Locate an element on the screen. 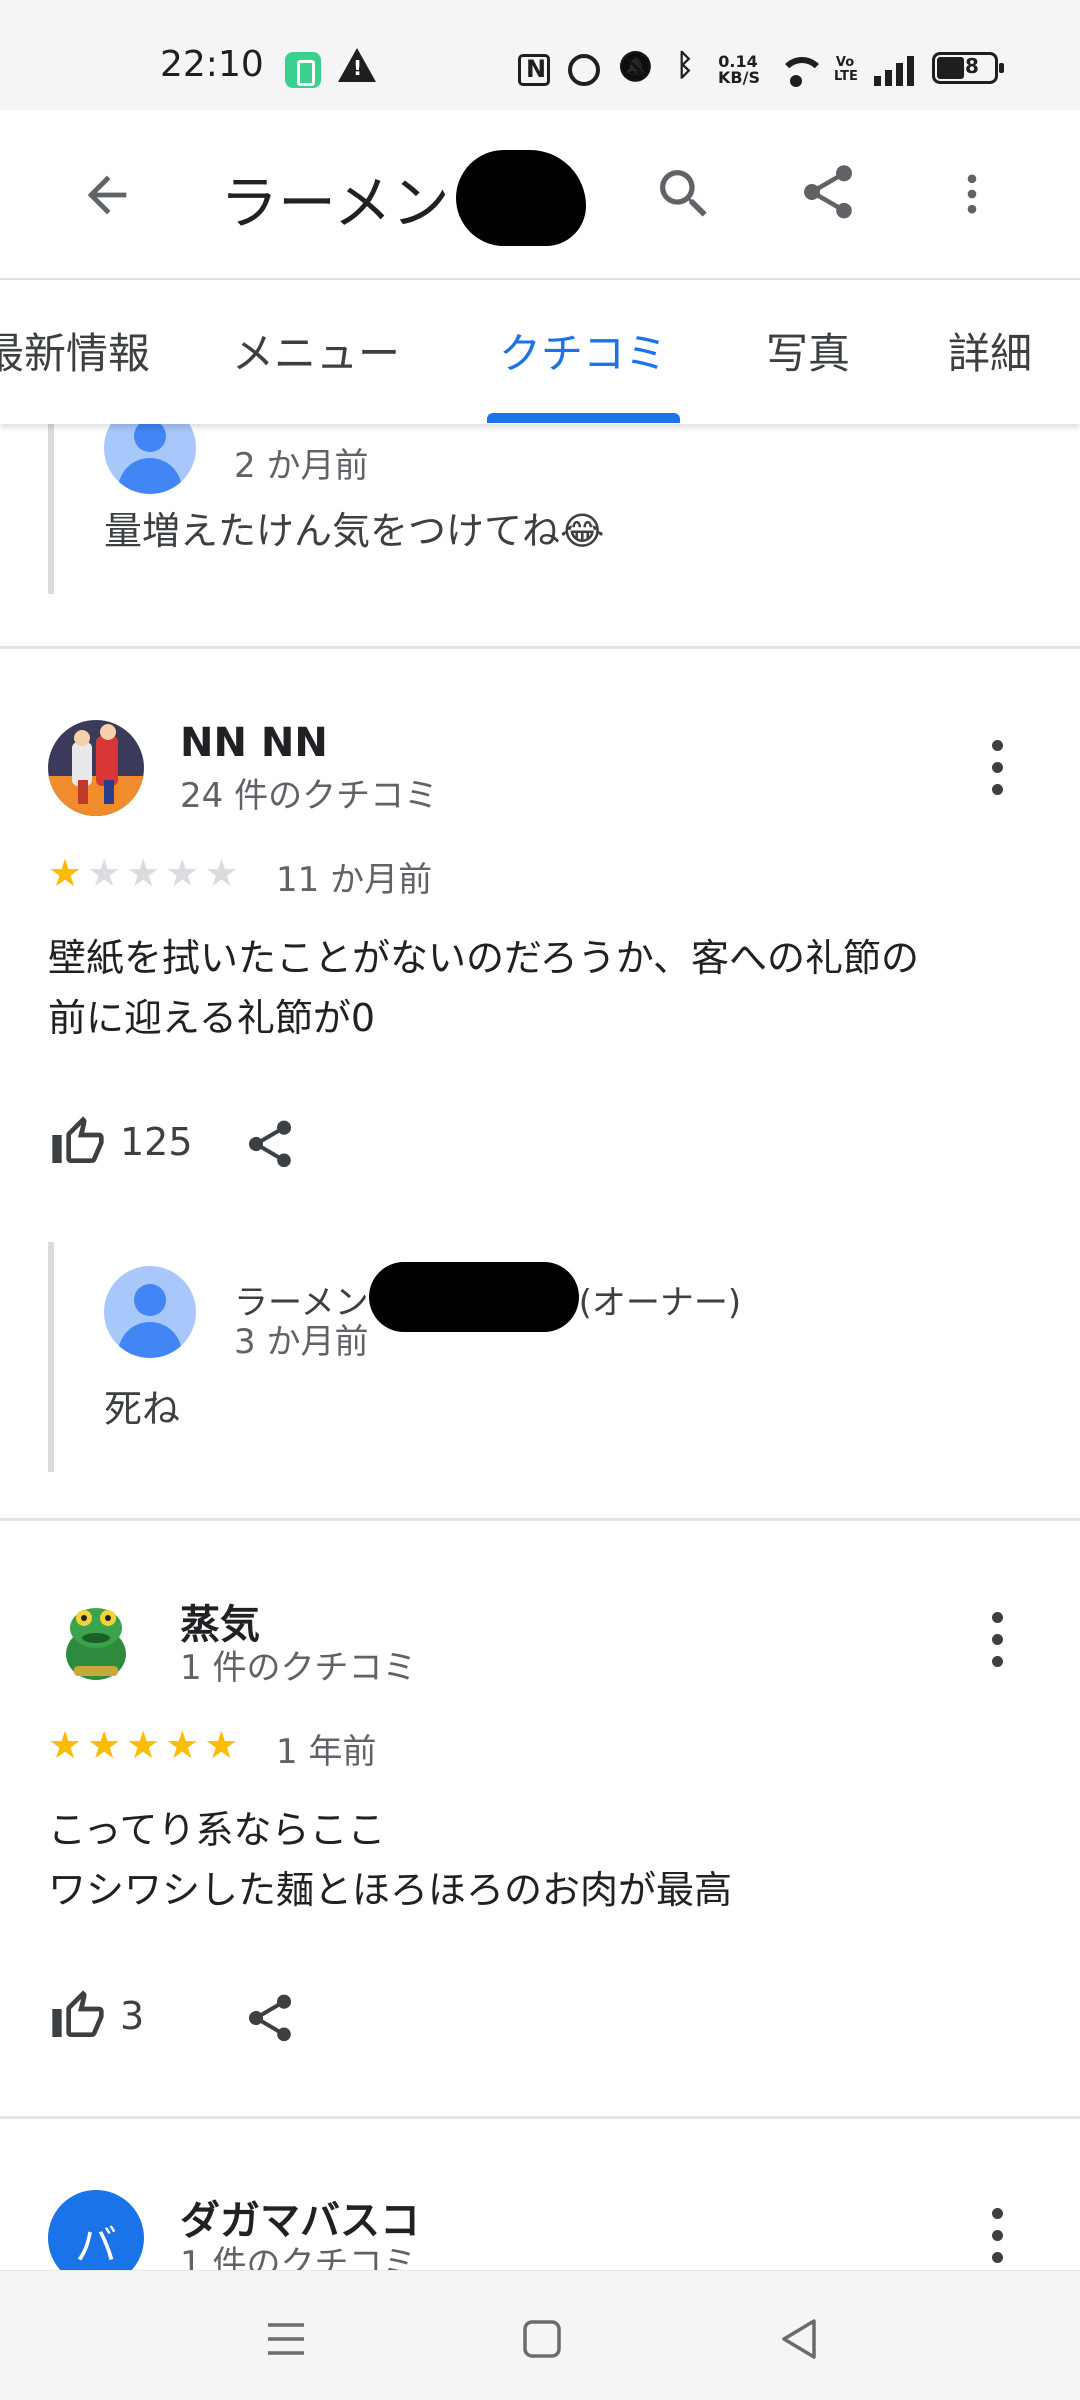 The width and height of the screenshot is (1080, 2400). review-text: 壁紙を拭いたことがないのだろうか、客への礼節の 前に迎える礼節が0 is located at coordinates (483, 988).